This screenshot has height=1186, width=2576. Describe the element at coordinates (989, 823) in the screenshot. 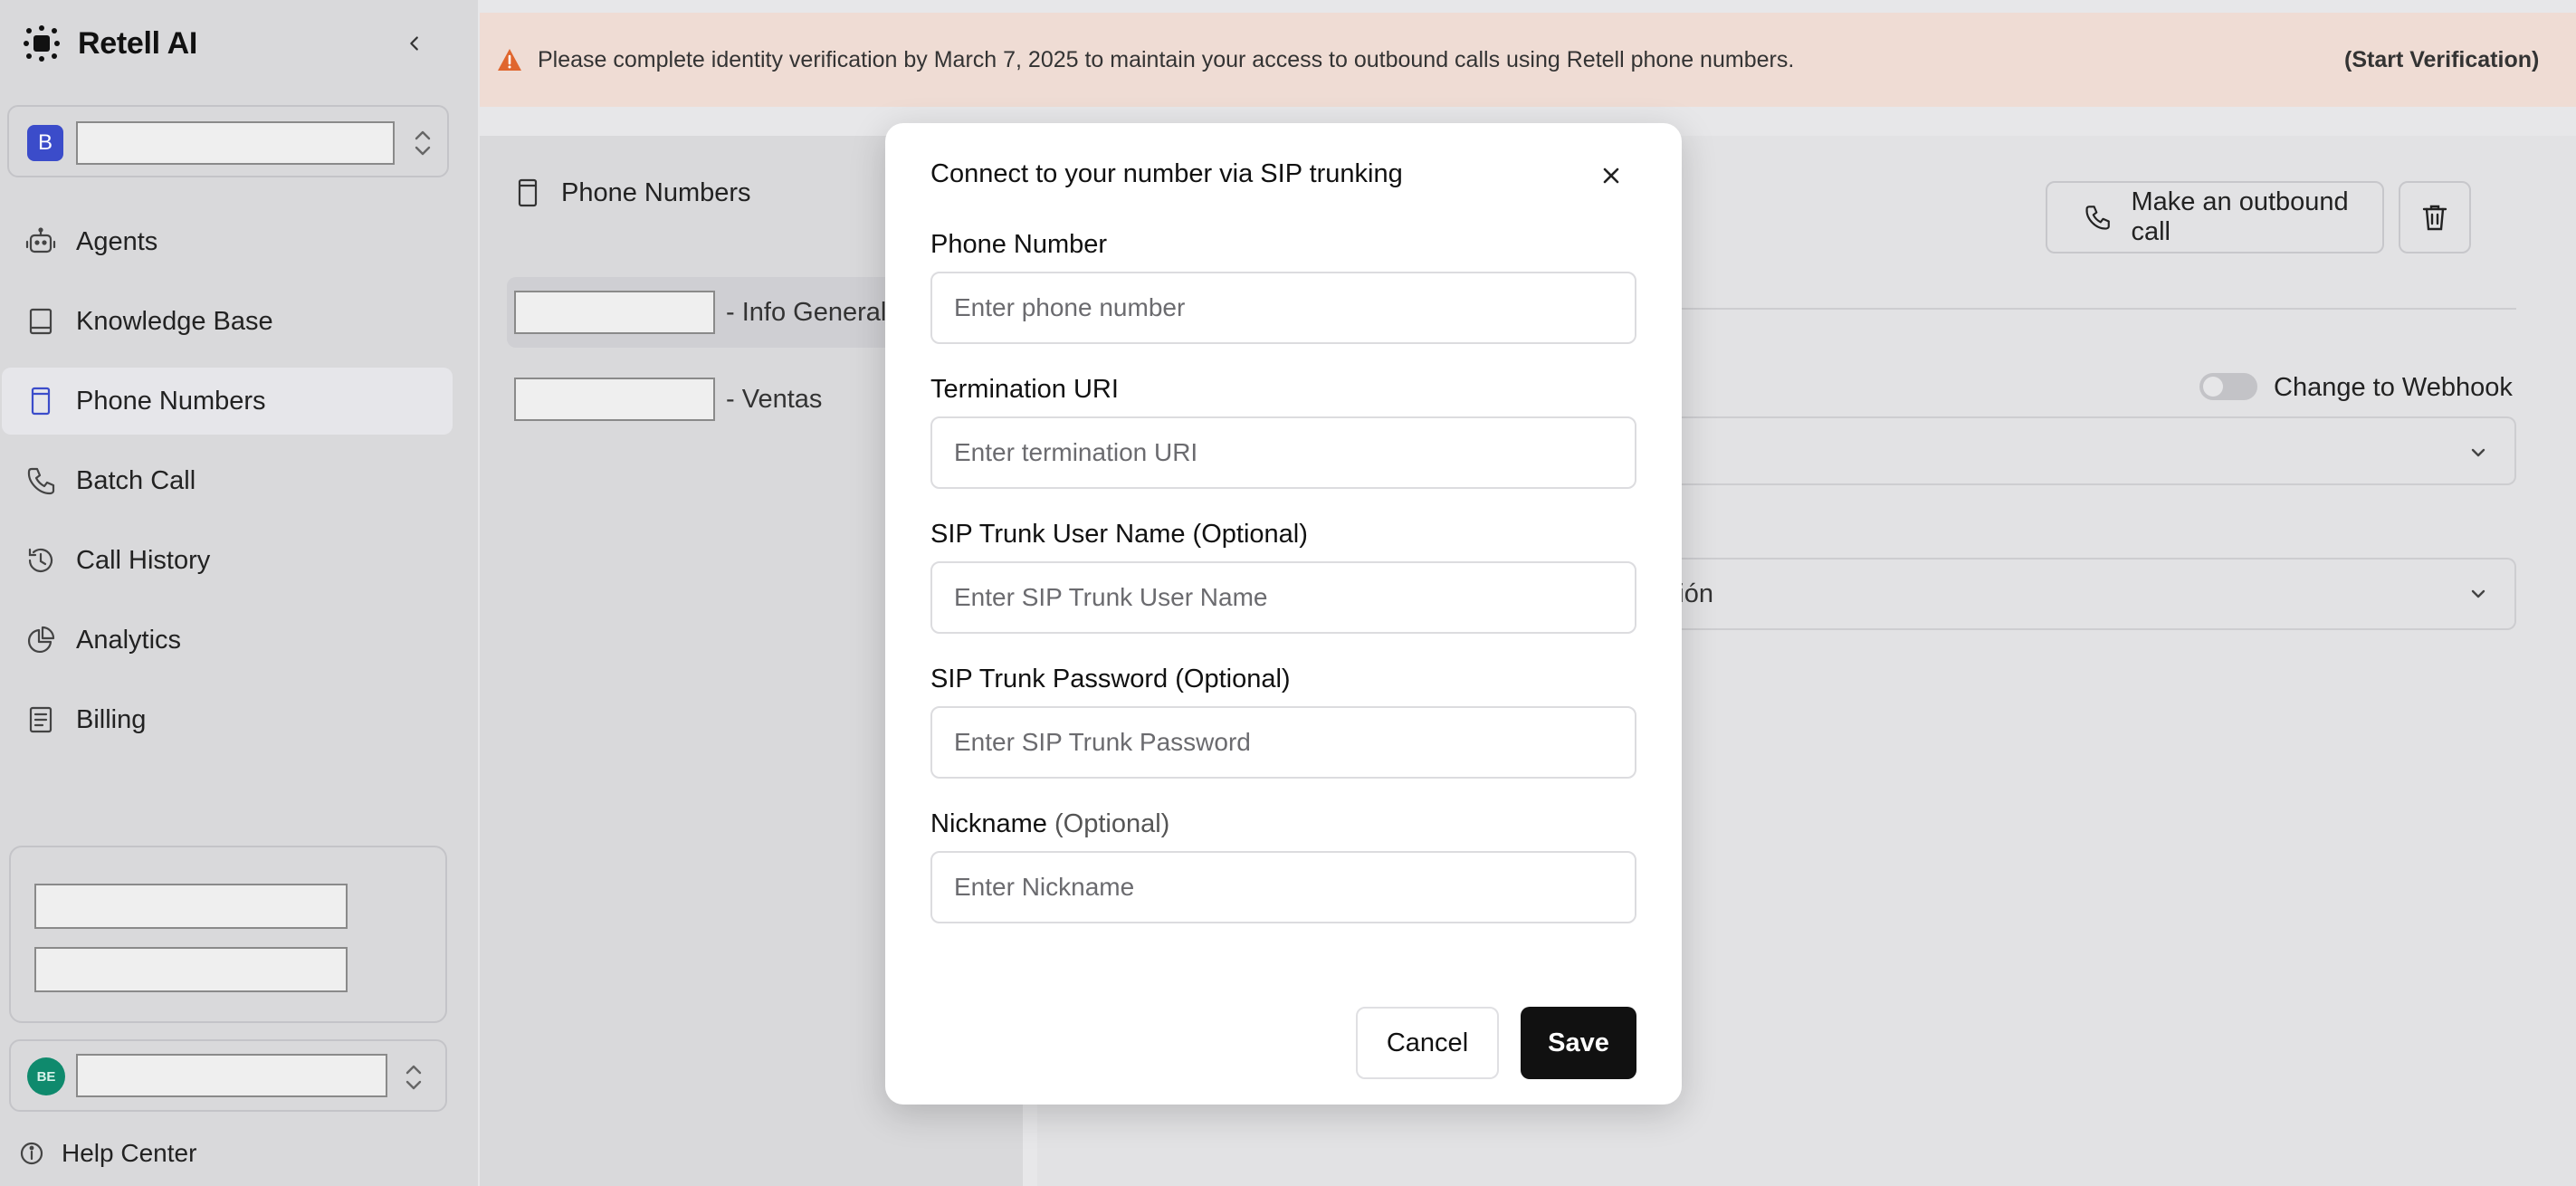

I see `field-label-text: Nickname` at that location.